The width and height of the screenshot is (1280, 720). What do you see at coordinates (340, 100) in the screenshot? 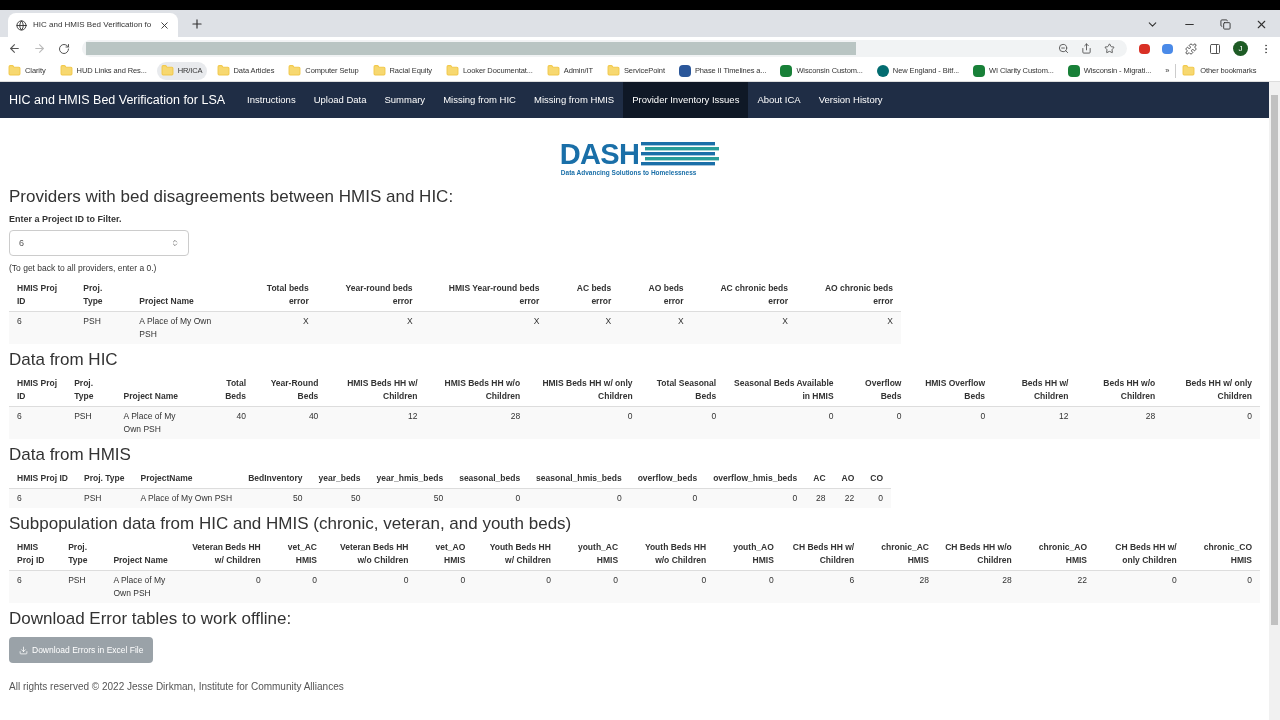
I see `nav-tab: Upload Data` at bounding box center [340, 100].